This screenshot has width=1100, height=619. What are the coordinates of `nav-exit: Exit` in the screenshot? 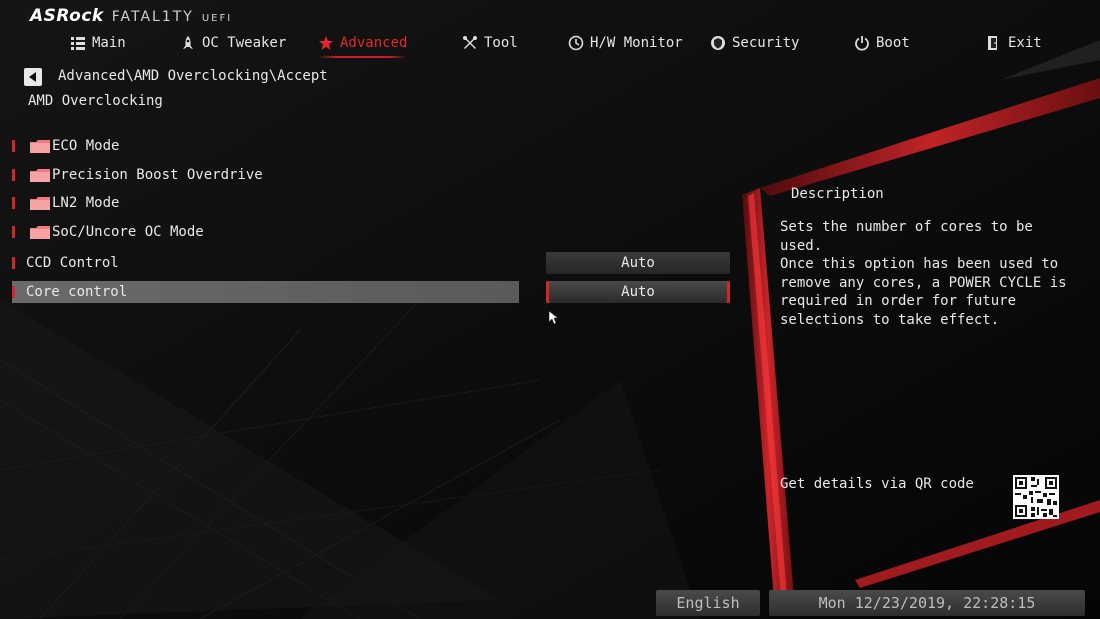 It's located at (1014, 43).